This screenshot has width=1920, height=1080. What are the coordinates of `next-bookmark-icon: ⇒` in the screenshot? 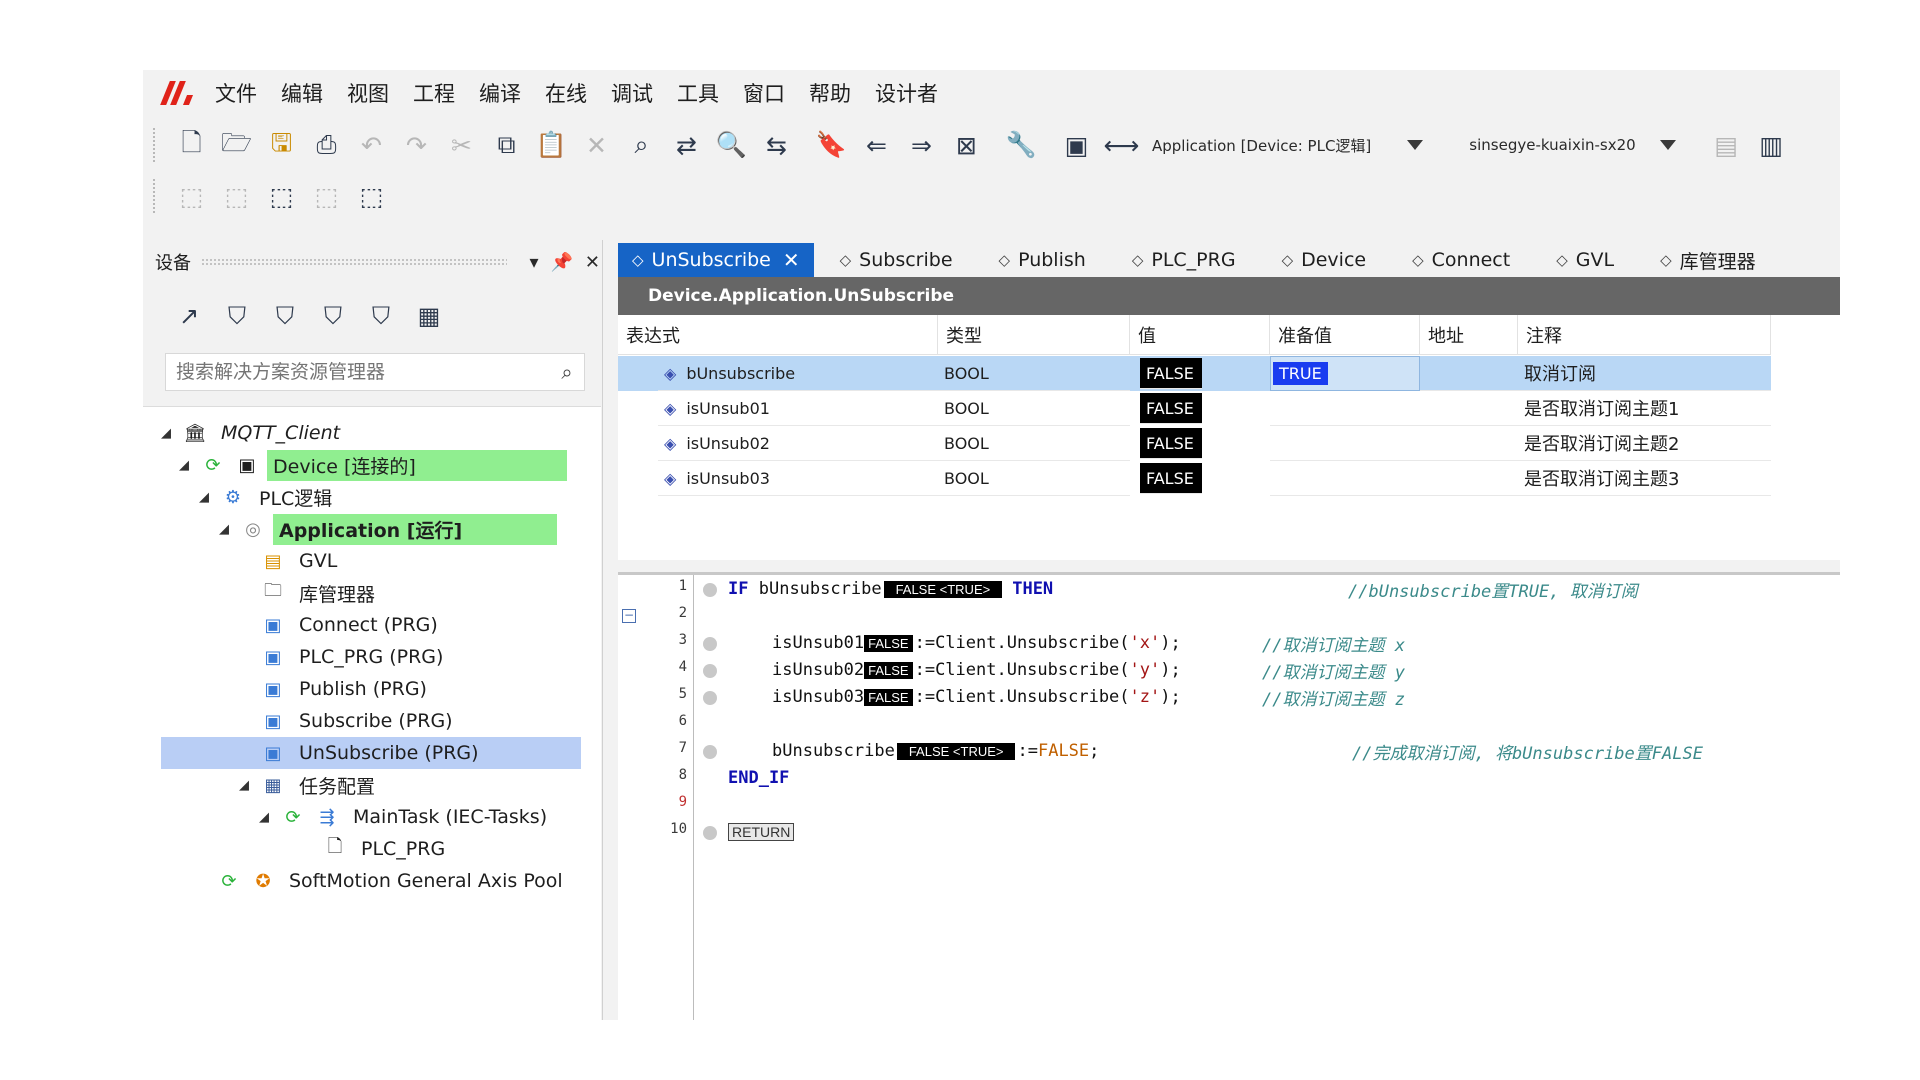 It's located at (921, 145).